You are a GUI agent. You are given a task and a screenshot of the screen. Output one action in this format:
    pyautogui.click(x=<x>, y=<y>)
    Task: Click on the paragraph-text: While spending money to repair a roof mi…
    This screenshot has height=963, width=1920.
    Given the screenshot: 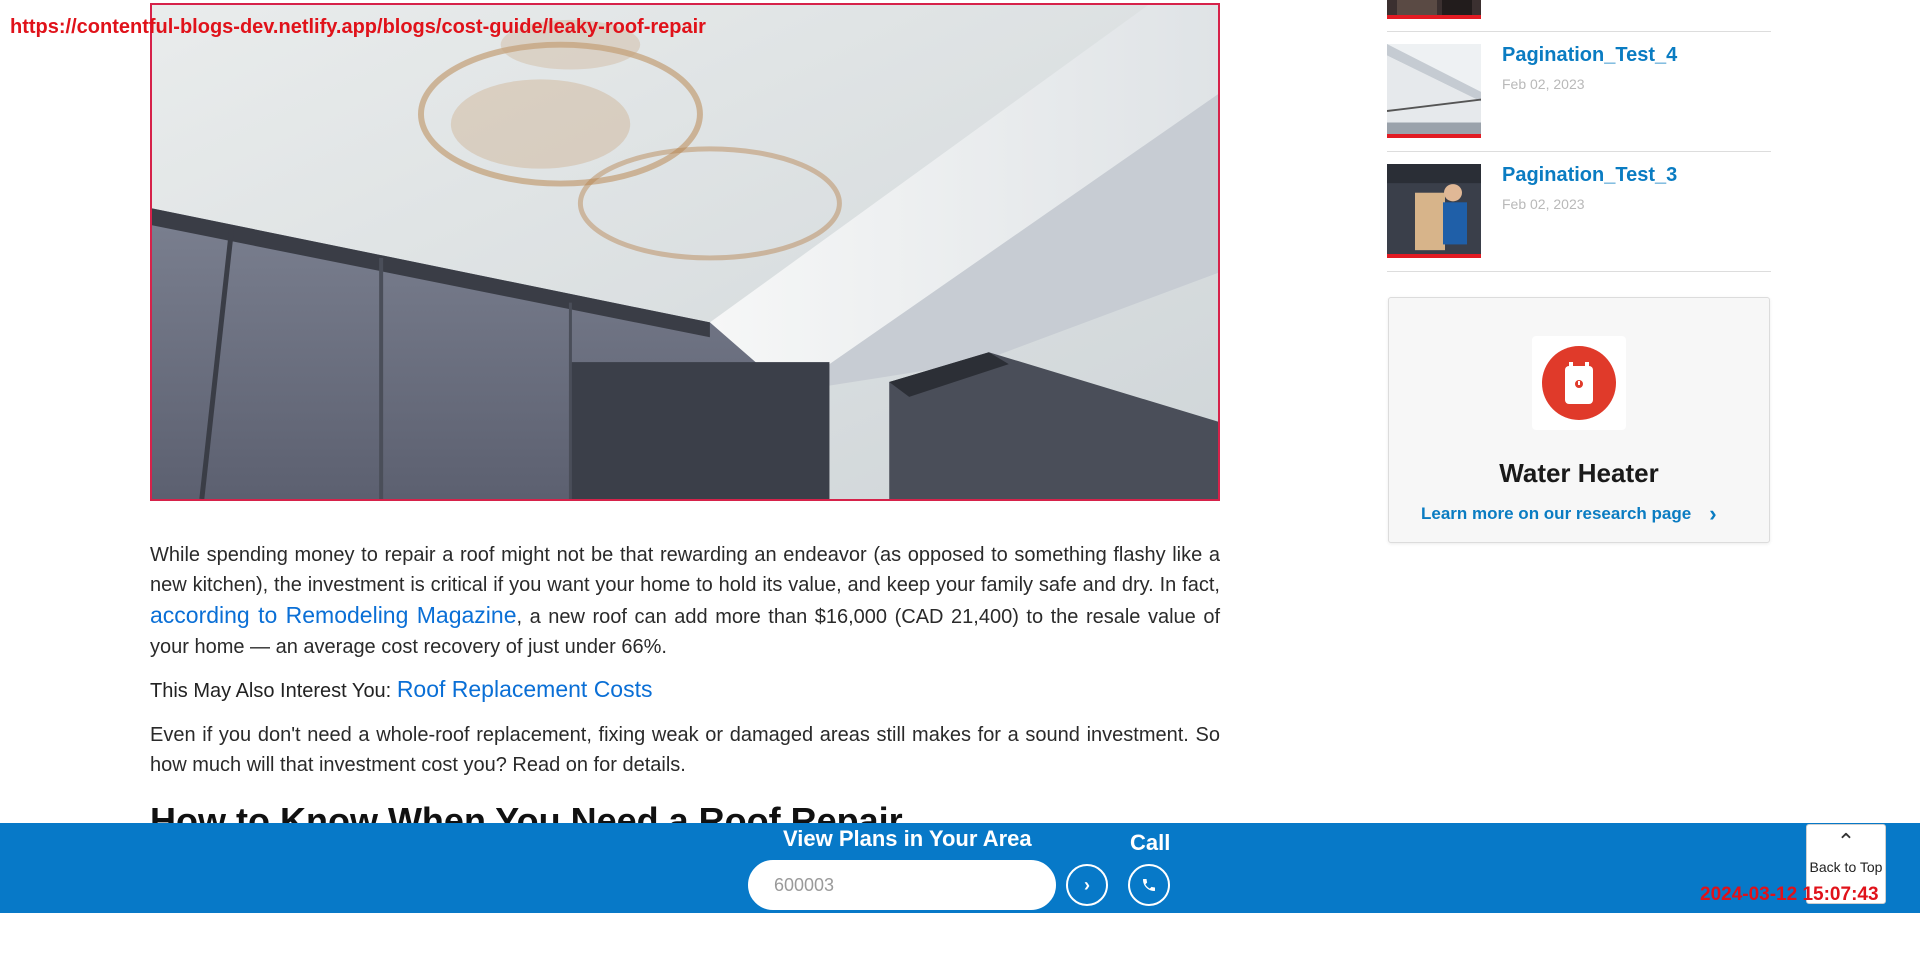 What is the action you would take?
    pyautogui.click(x=685, y=570)
    